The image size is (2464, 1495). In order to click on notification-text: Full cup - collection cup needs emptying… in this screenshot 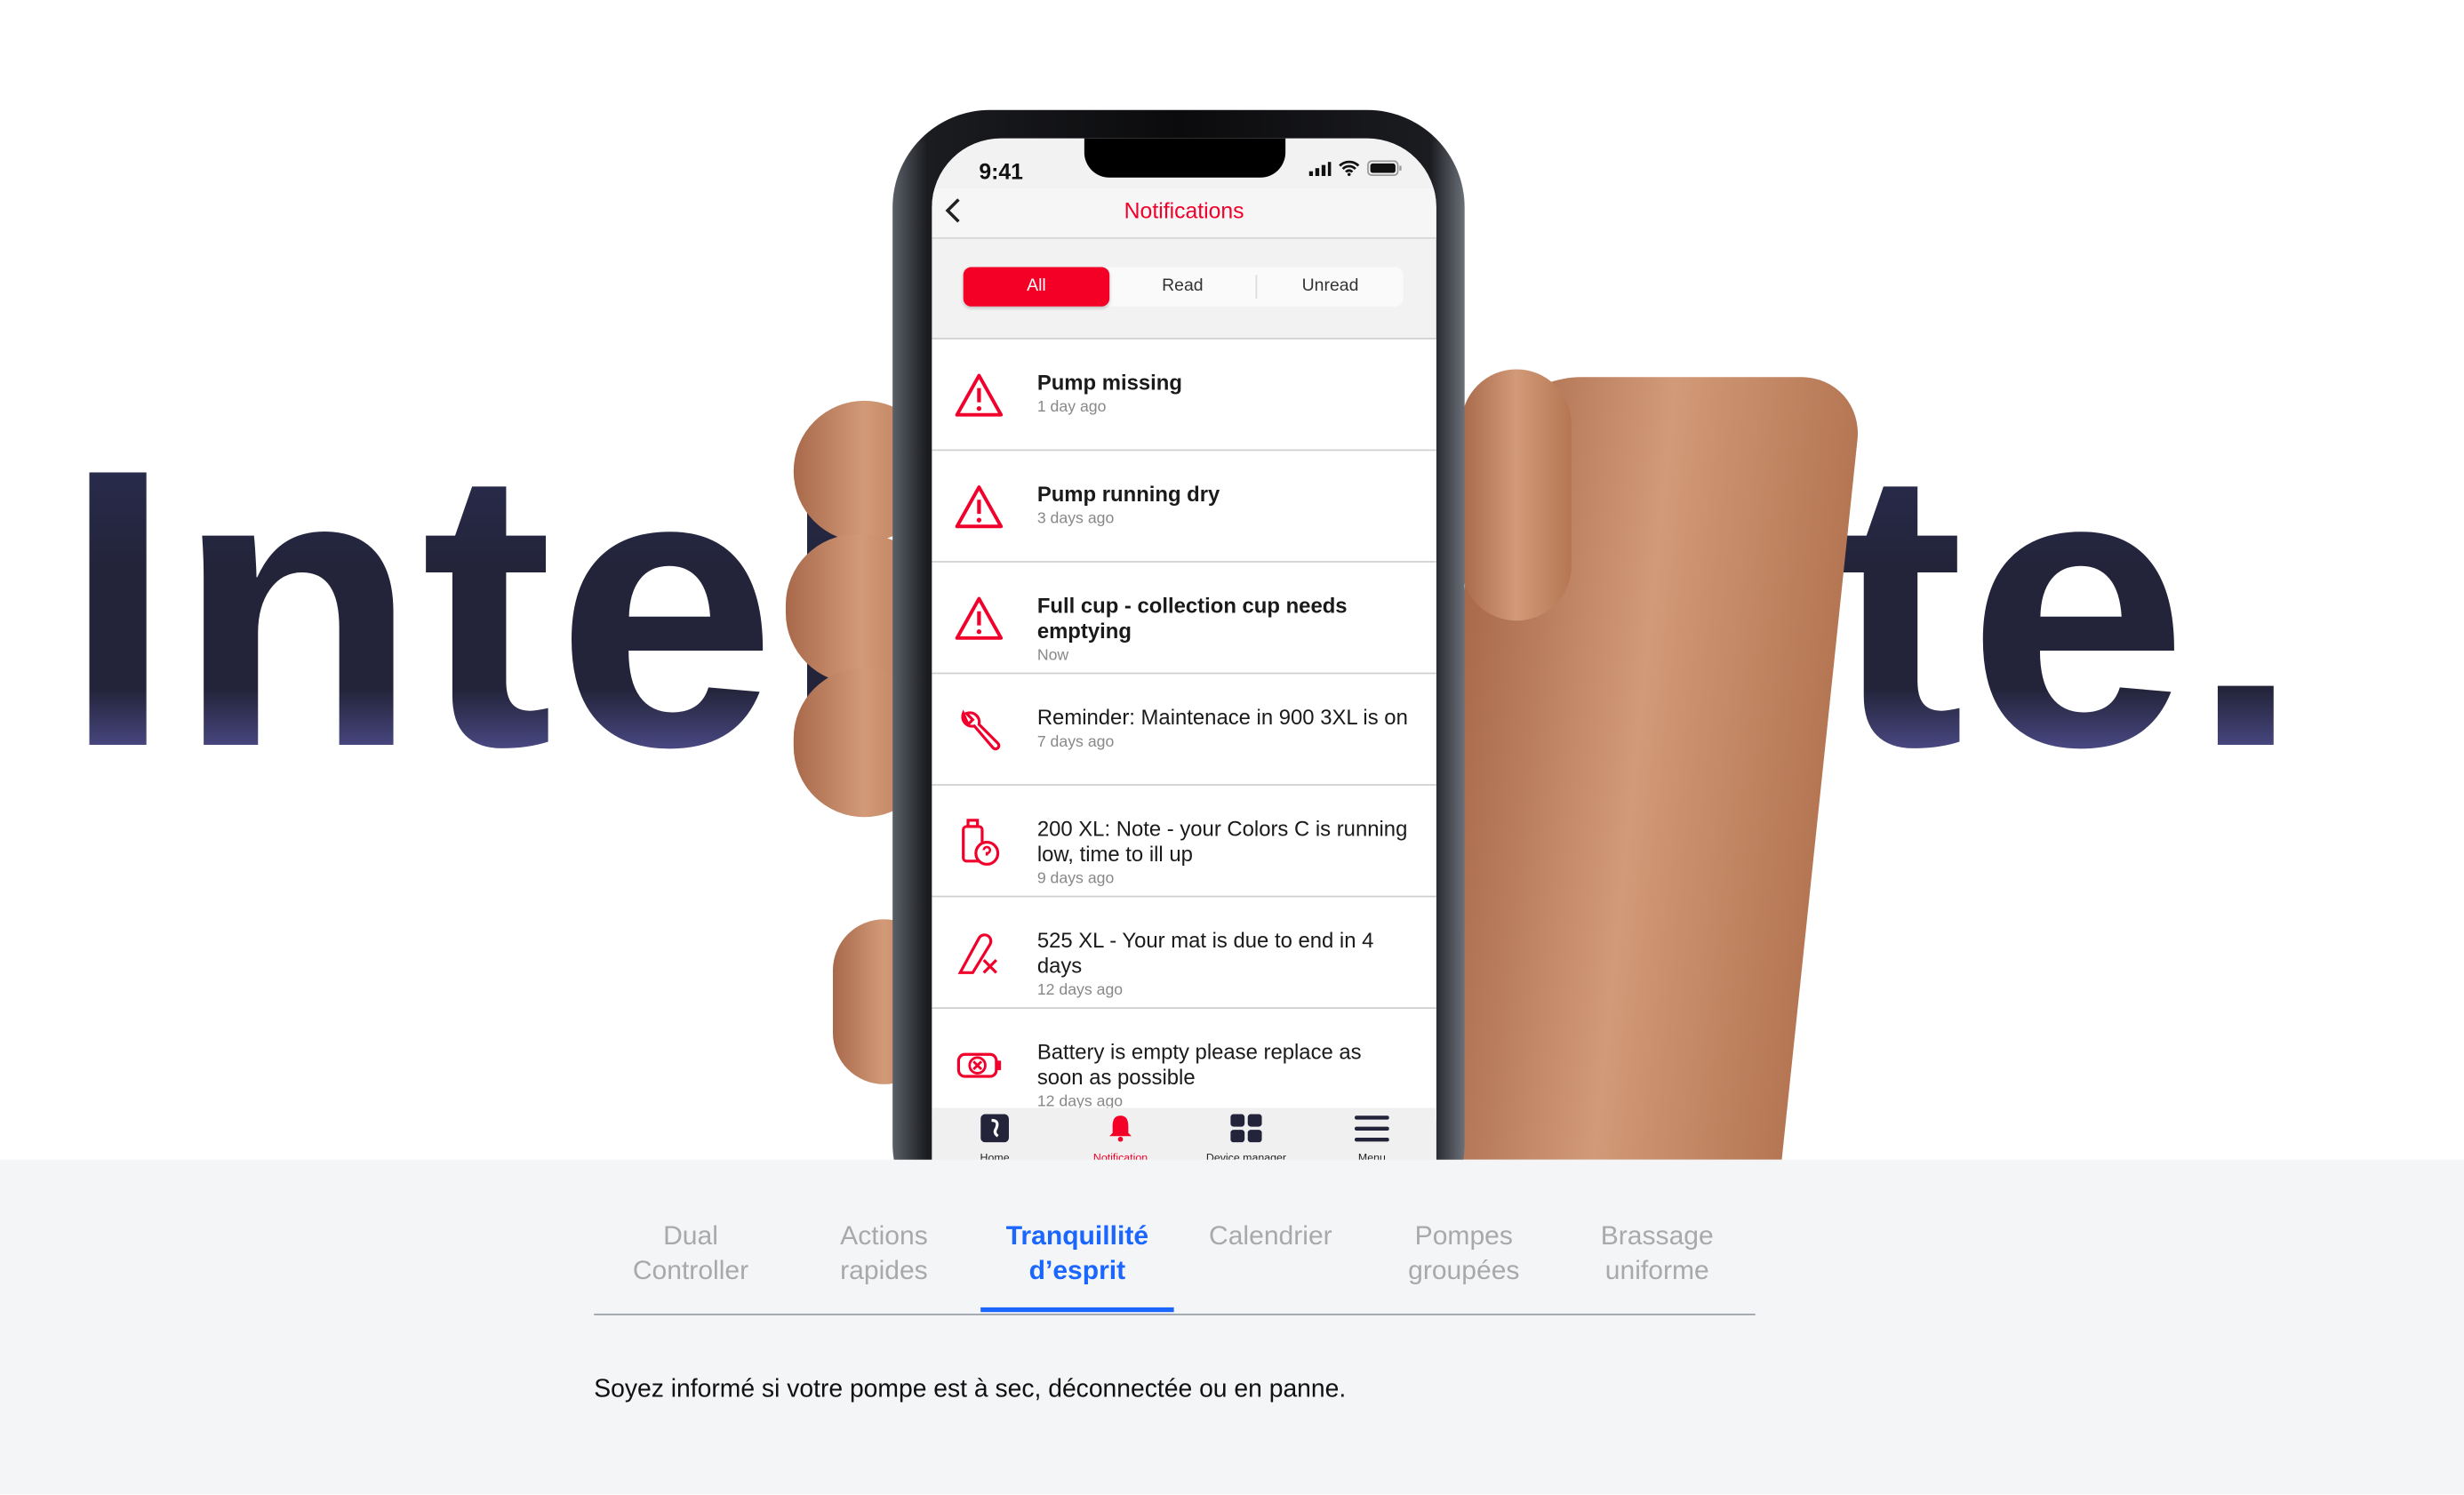, I will do `click(1222, 629)`.